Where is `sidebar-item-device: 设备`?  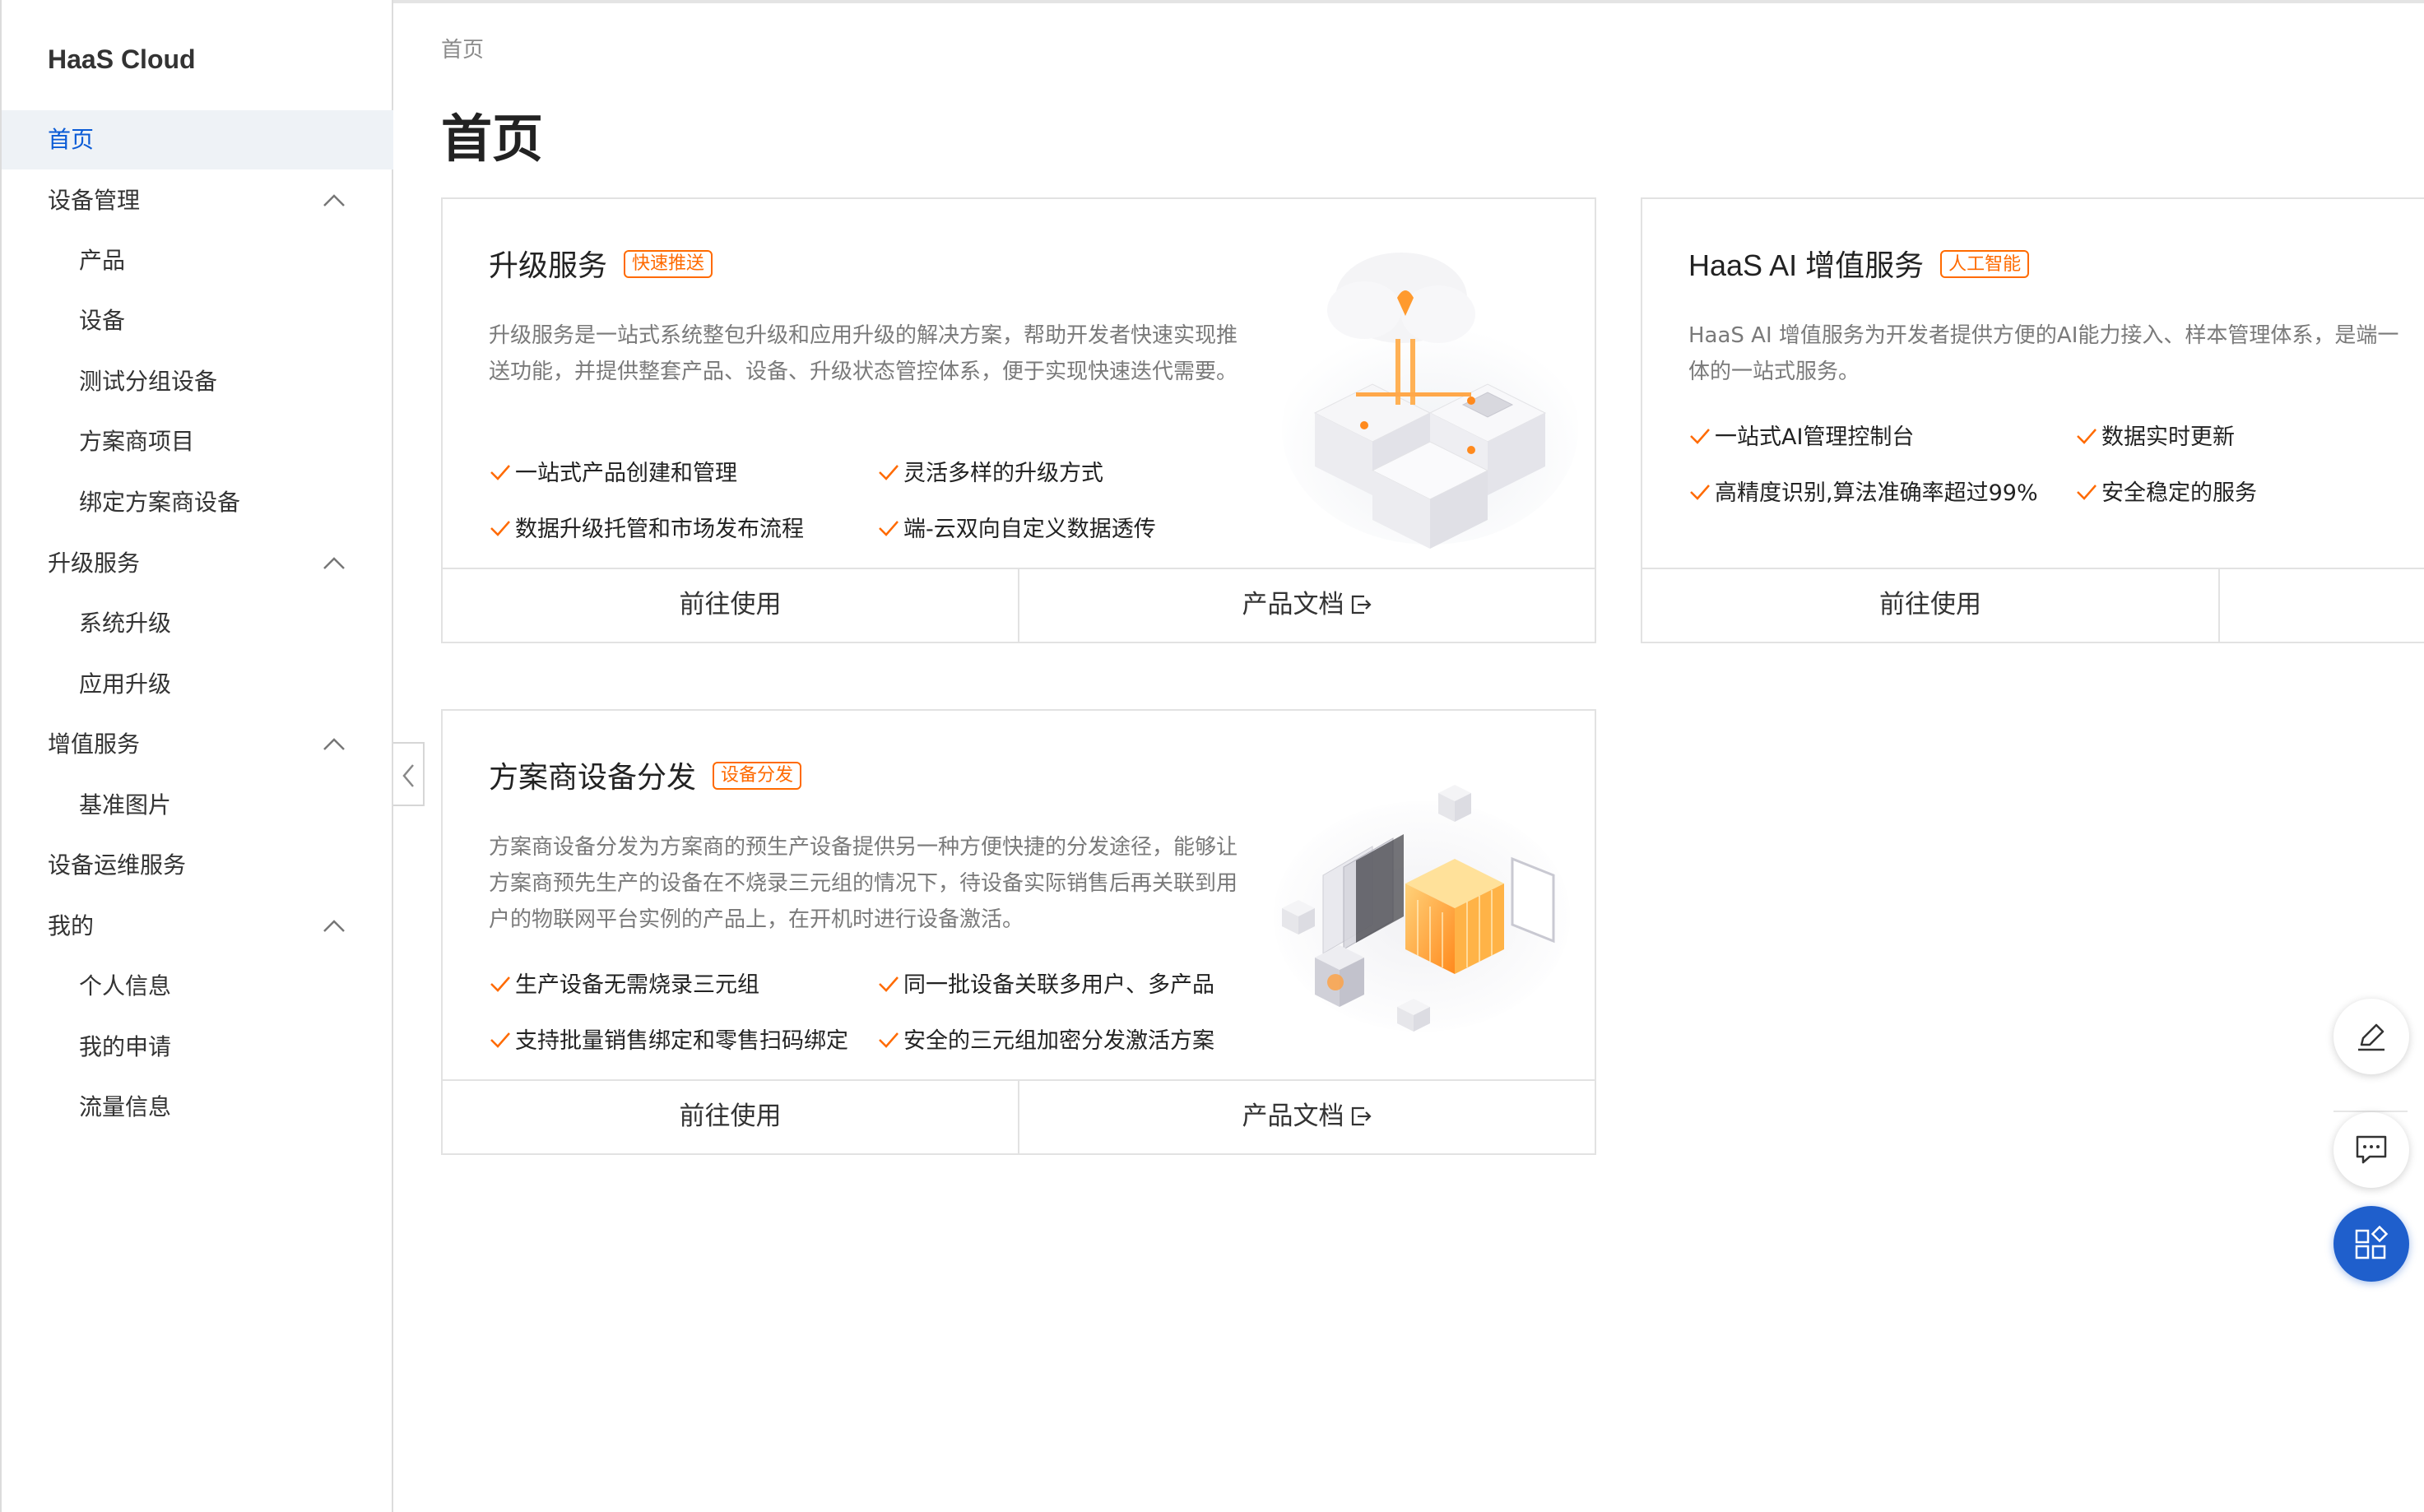 sidebar-item-device: 设备 is located at coordinates (197, 320).